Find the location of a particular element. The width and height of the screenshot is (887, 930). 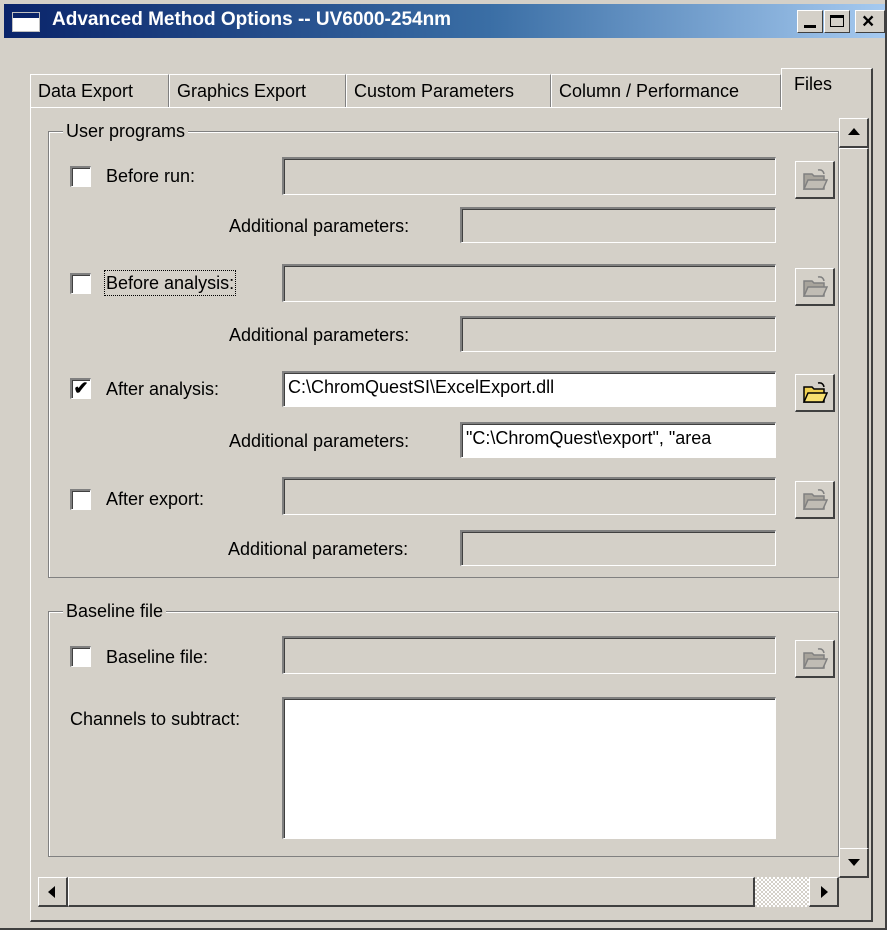

before-analysis-browse-button is located at coordinates (815, 287).